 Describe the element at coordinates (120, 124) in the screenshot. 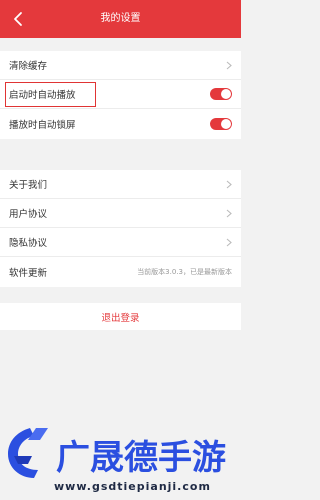

I see `lock-screen-on-play-row: 播放时自动锁屏` at that location.